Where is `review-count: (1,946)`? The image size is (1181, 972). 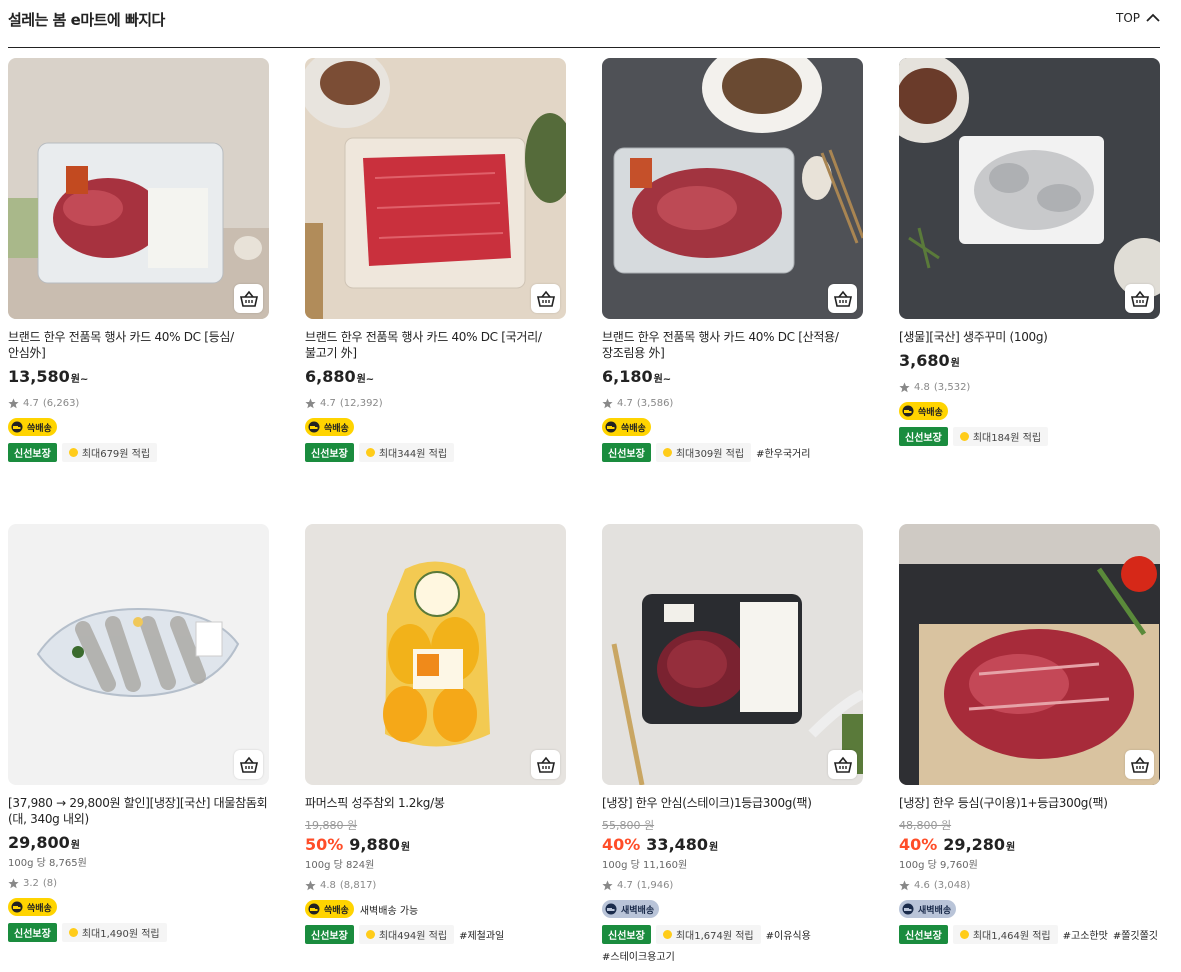 review-count: (1,946) is located at coordinates (655, 885).